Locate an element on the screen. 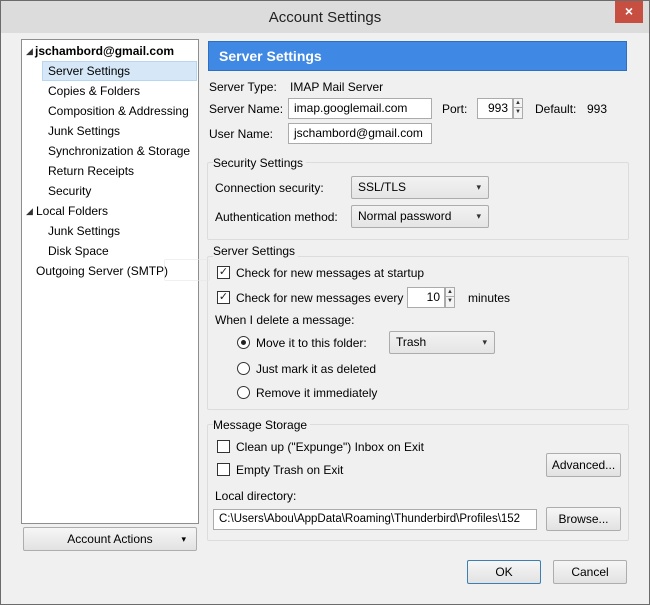 This screenshot has height=605, width=650. connection-security-label: Connection security: is located at coordinates (269, 188).